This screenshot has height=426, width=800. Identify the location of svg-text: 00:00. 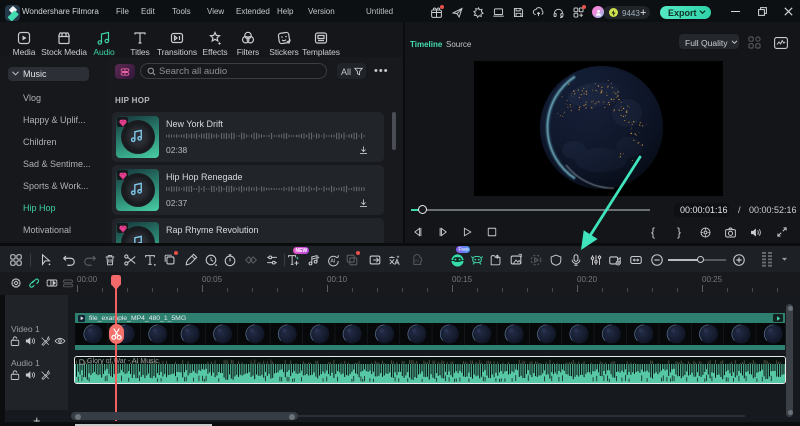
(87, 279).